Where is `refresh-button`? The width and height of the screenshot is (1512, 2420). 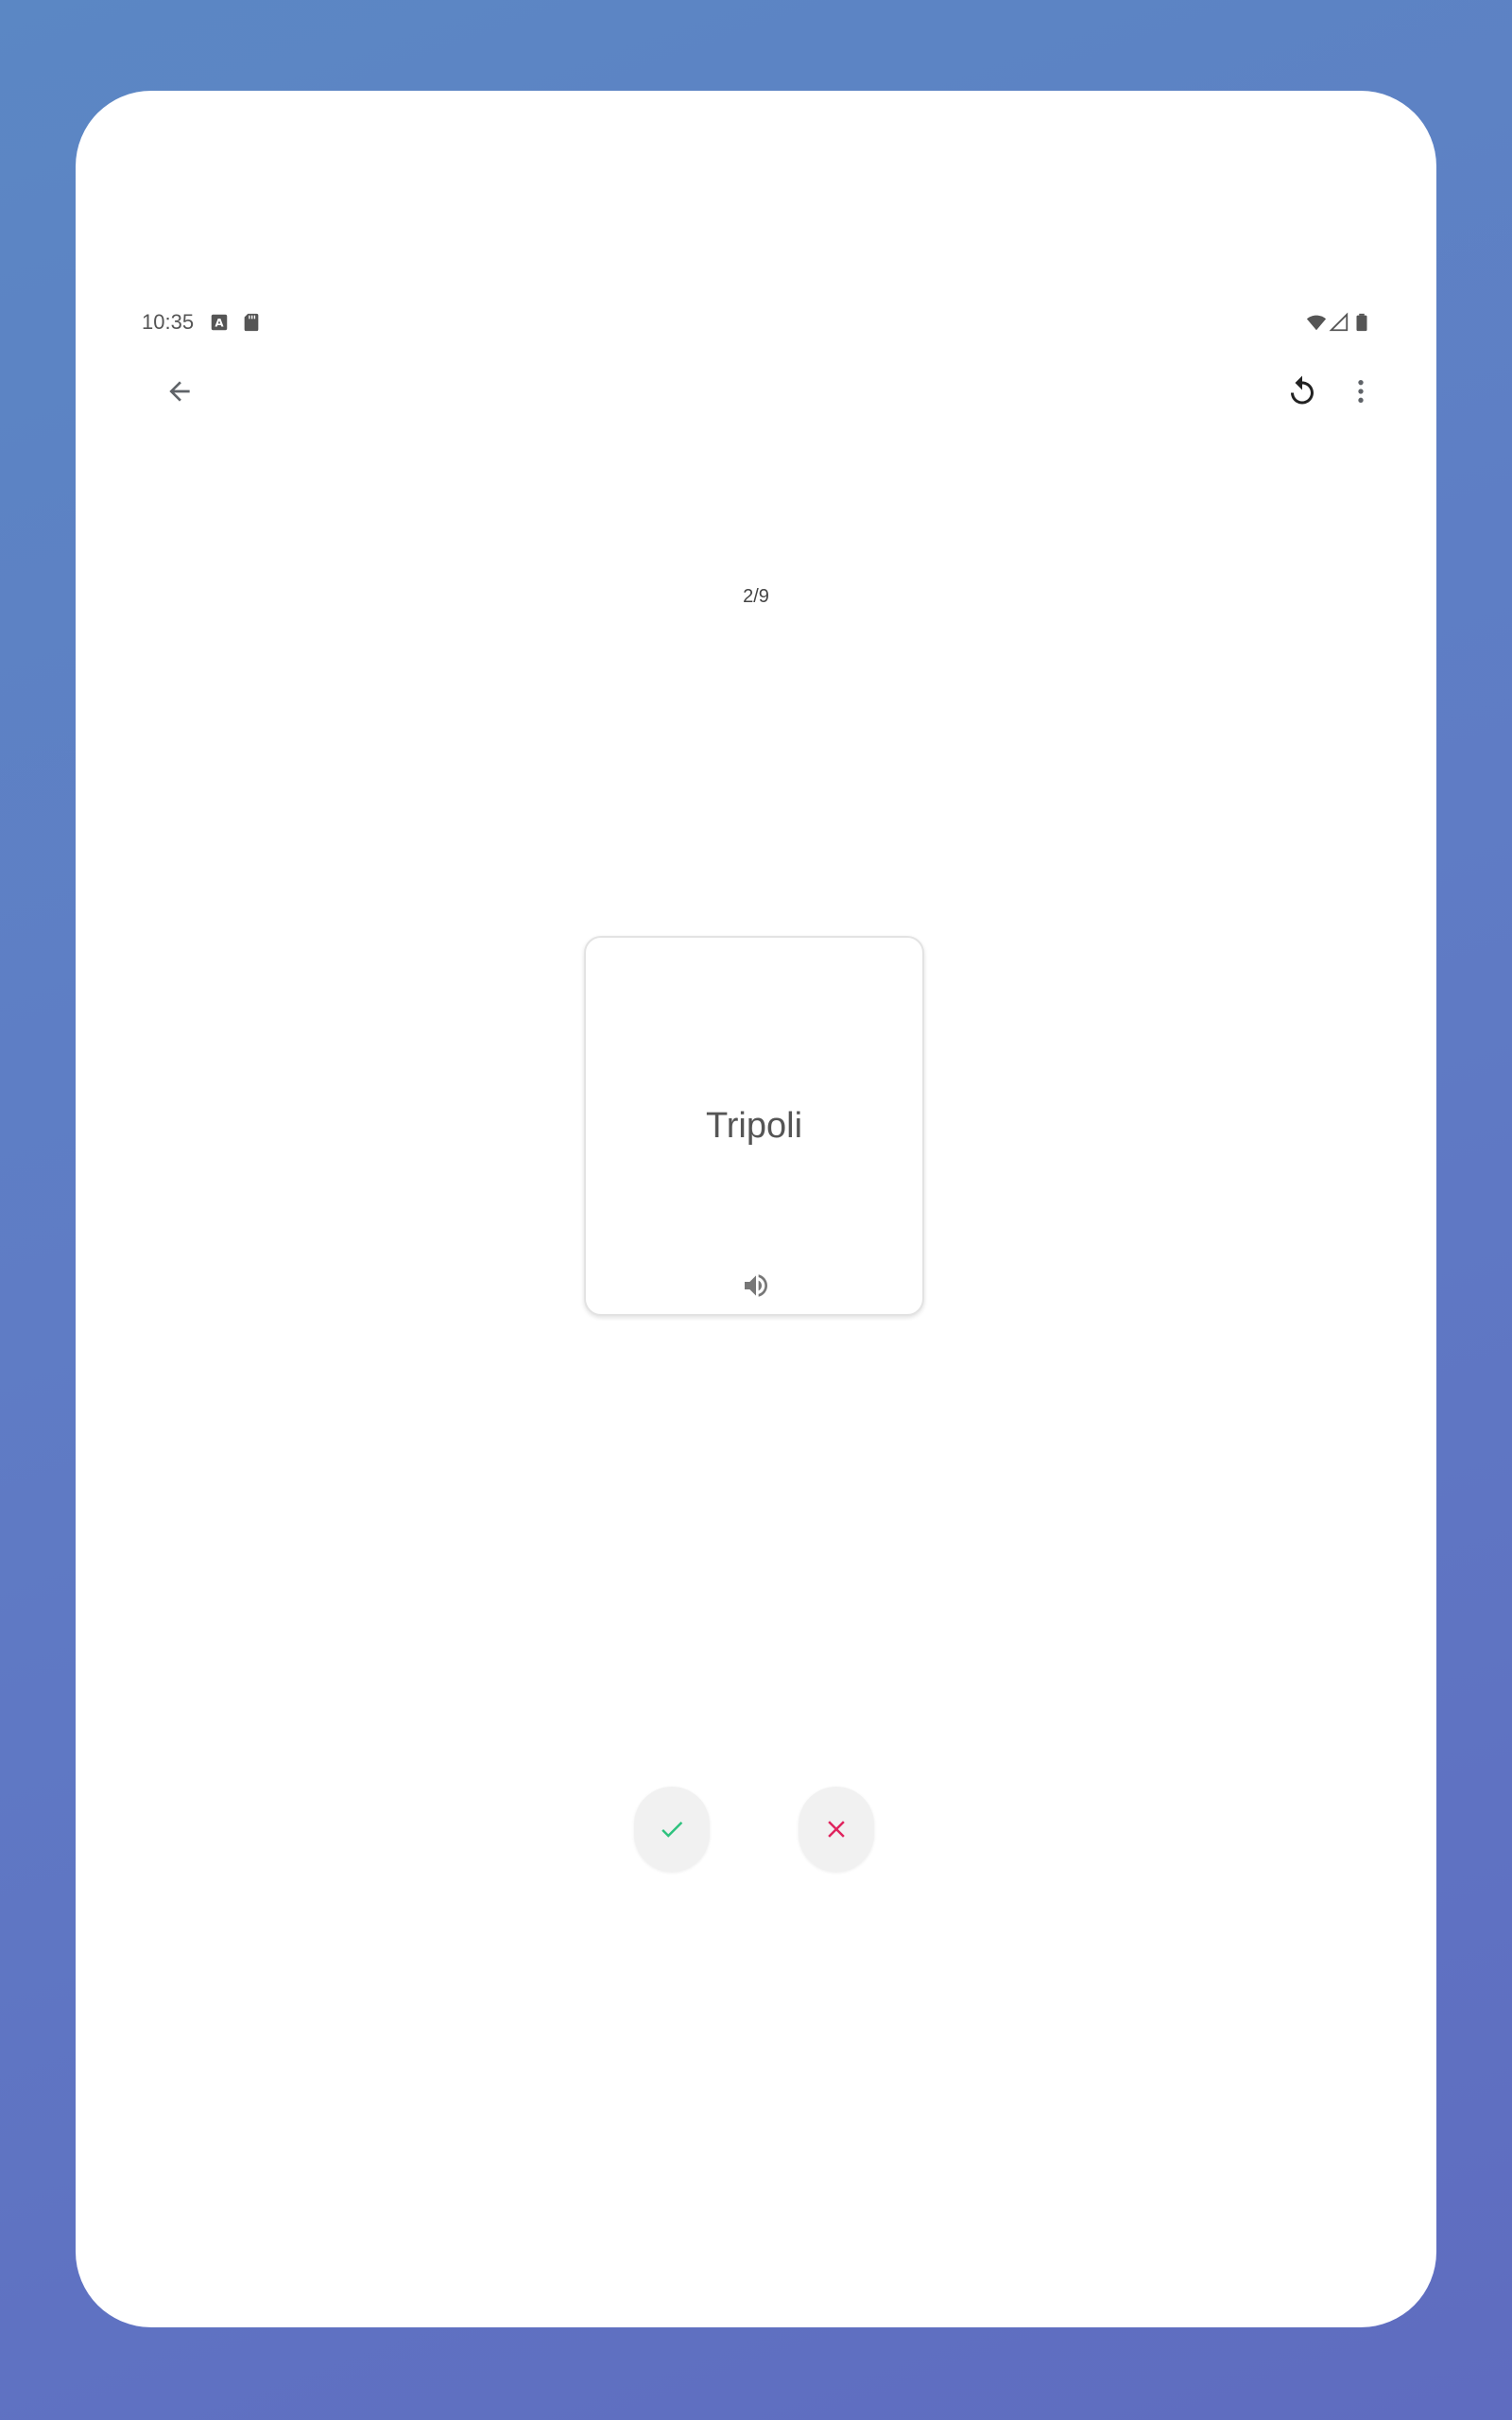
refresh-button is located at coordinates (1302, 391).